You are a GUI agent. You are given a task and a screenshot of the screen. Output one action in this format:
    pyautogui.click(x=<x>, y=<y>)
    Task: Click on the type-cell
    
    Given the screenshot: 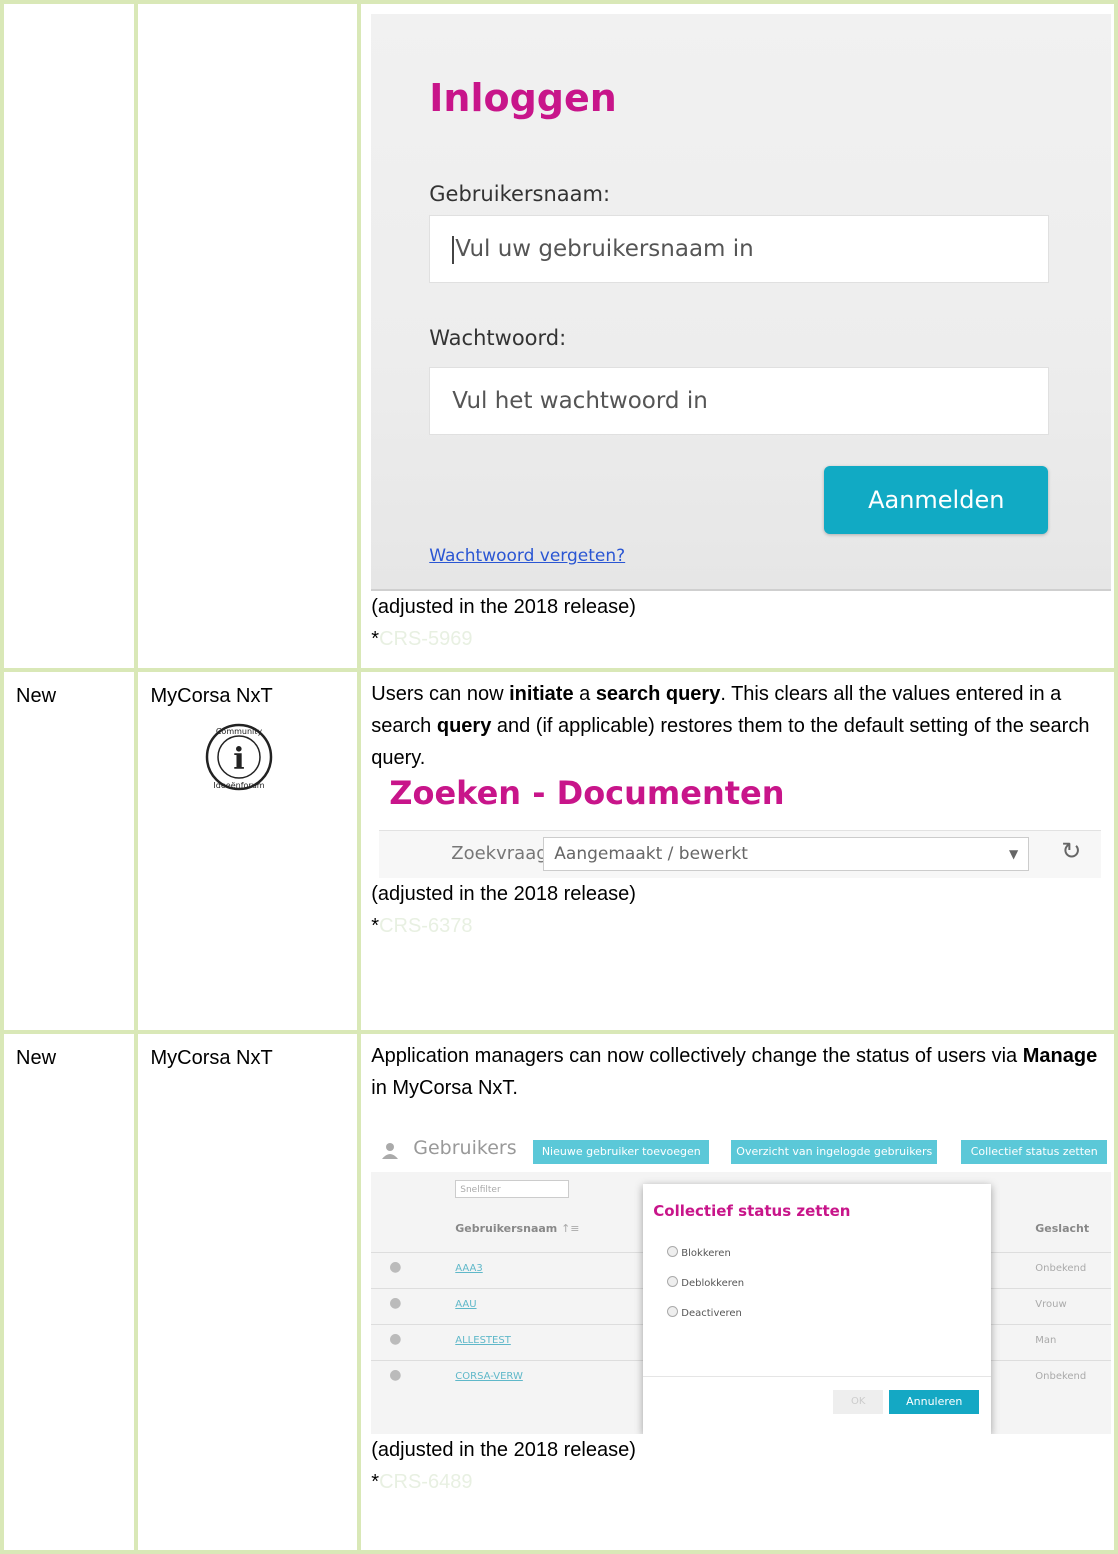 What is the action you would take?
    pyautogui.click(x=69, y=336)
    